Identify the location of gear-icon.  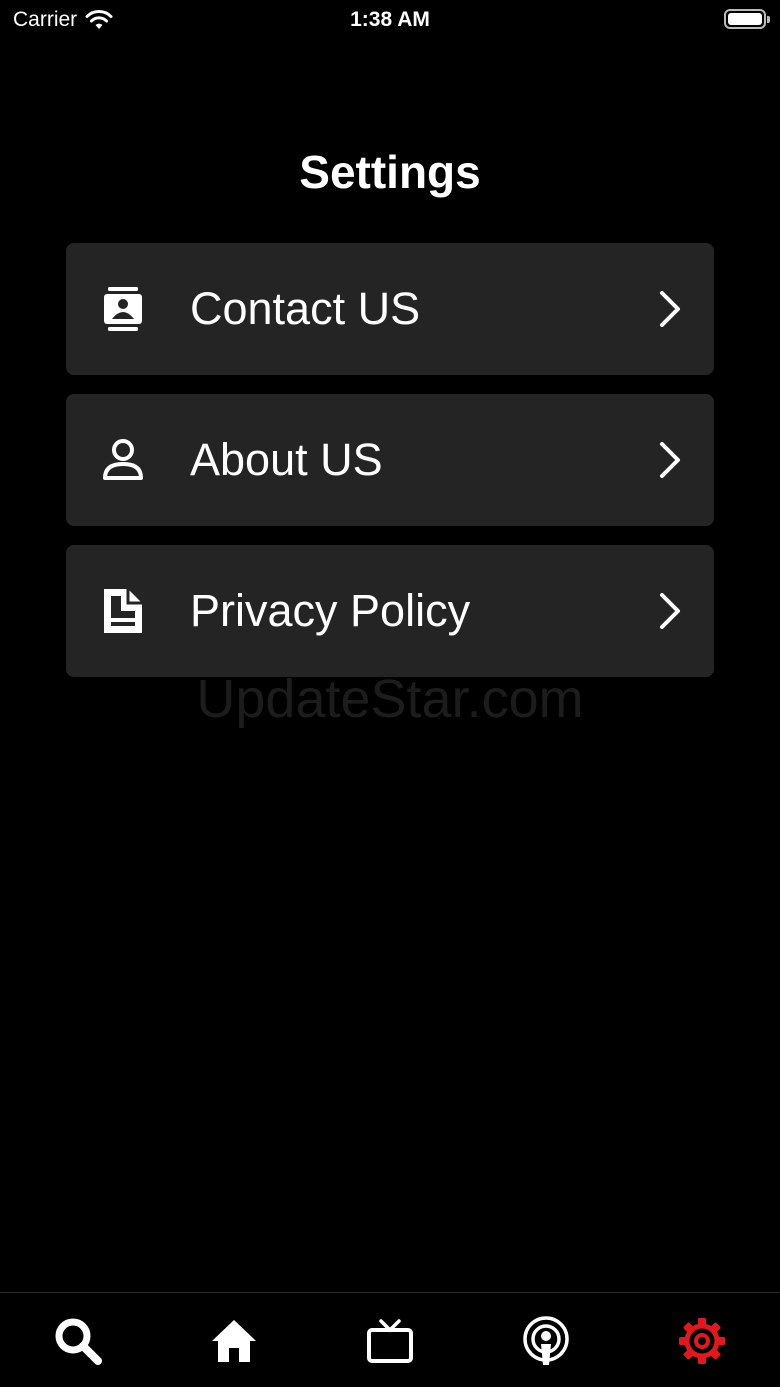
(702, 1341).